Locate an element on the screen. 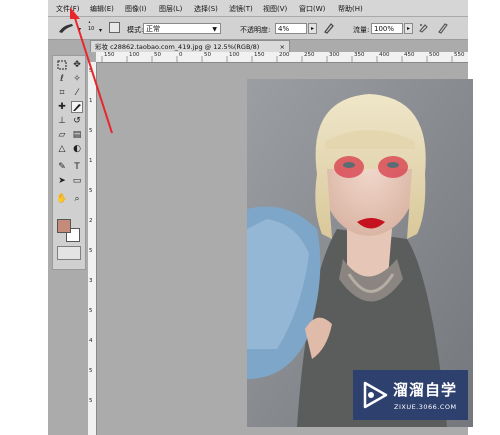 This screenshot has height=435, width=500. menu-help: 帮助(H) is located at coordinates (350, 9).